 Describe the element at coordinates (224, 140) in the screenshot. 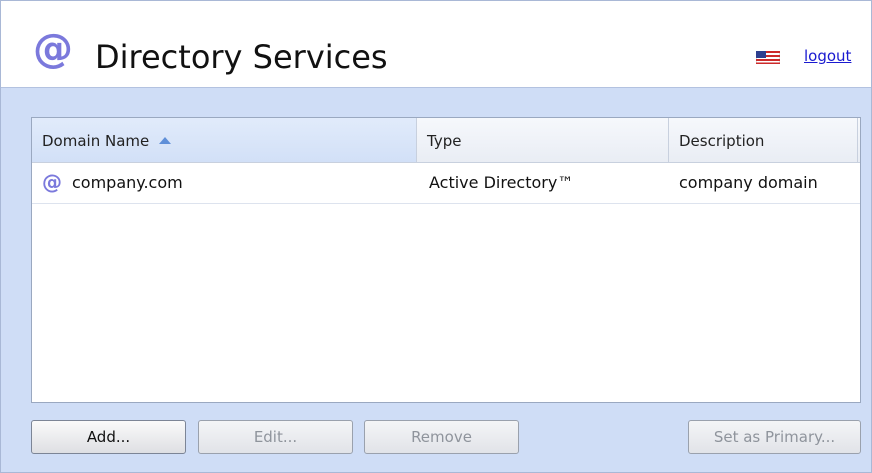

I see `column-header-domain-name: Domain Name` at that location.